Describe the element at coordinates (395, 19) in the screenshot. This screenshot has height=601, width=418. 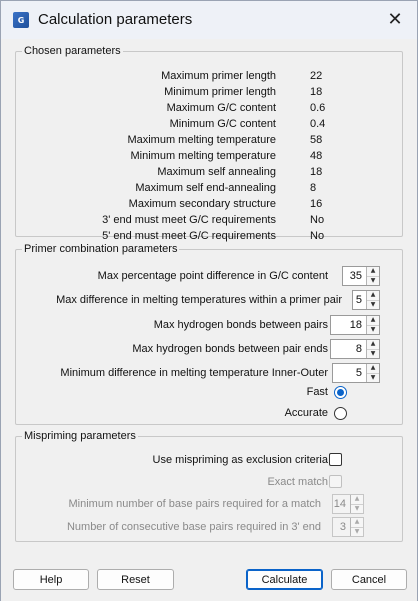
I see `close-icon: ✕` at that location.